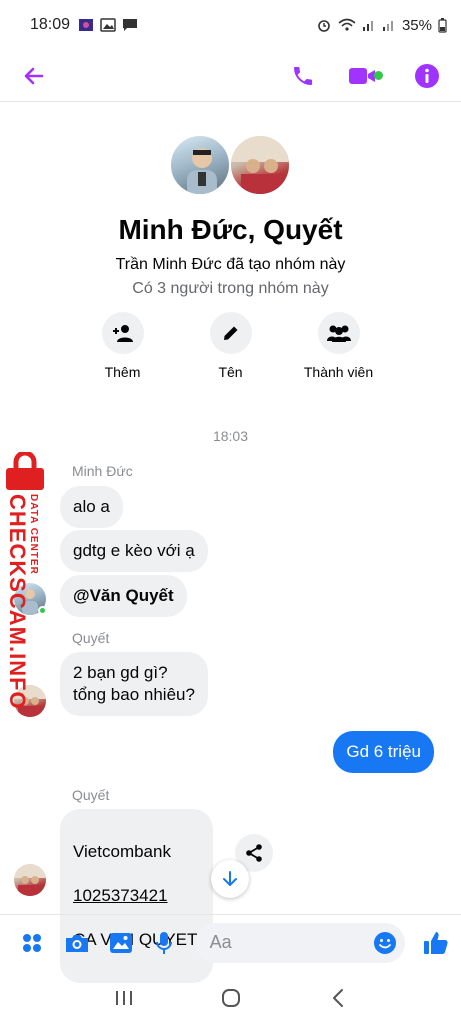 The height and width of the screenshot is (1024, 461). What do you see at coordinates (230, 333) in the screenshot?
I see `pencil-icon` at bounding box center [230, 333].